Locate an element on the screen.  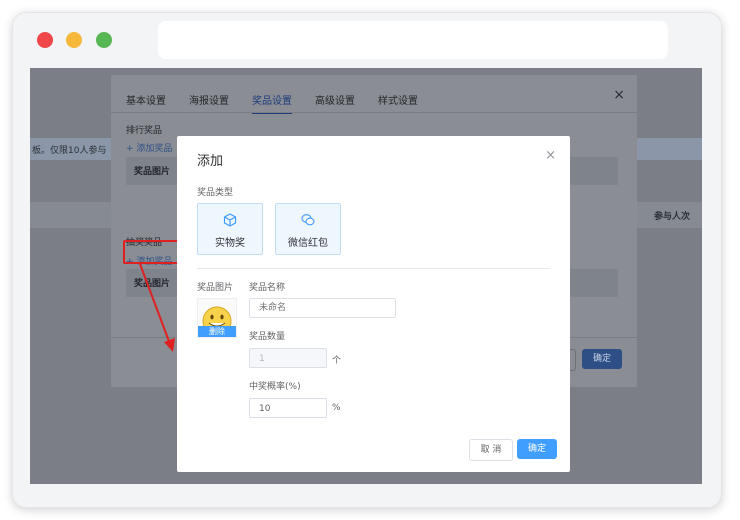
modal-title: 添加 is located at coordinates (210, 161).